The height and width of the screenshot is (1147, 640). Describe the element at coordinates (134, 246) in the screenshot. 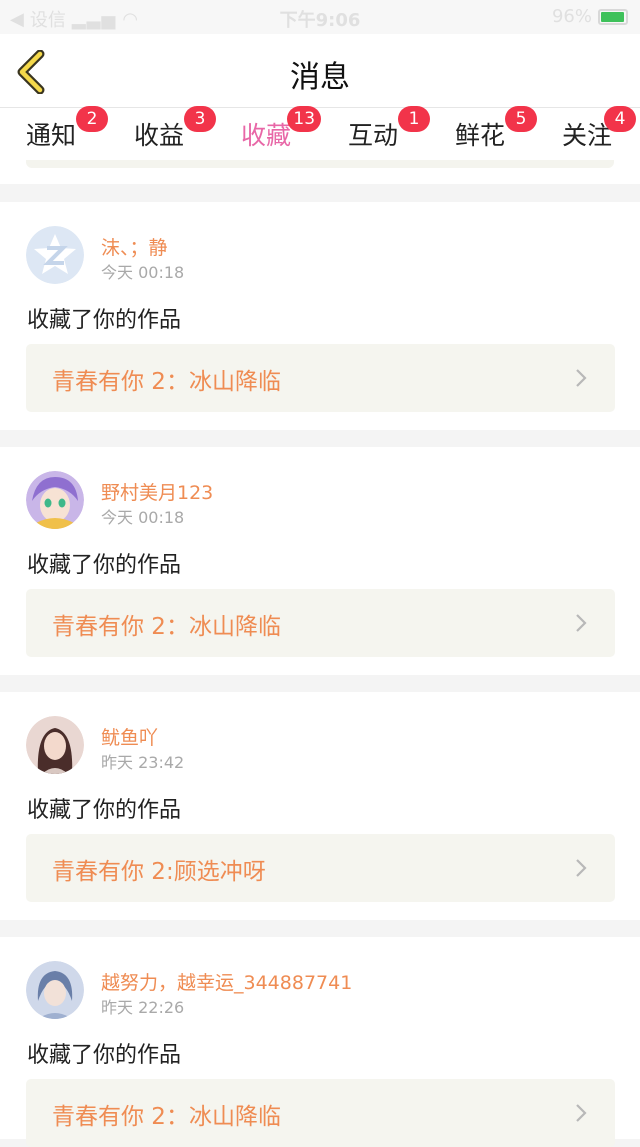

I see `username: 沫、；静` at that location.